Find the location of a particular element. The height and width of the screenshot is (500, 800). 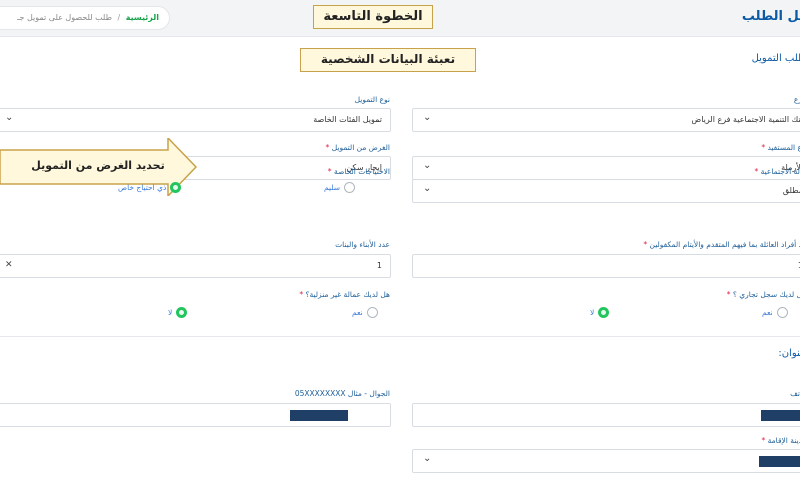

branch-label: رع is located at coordinates (796, 99).